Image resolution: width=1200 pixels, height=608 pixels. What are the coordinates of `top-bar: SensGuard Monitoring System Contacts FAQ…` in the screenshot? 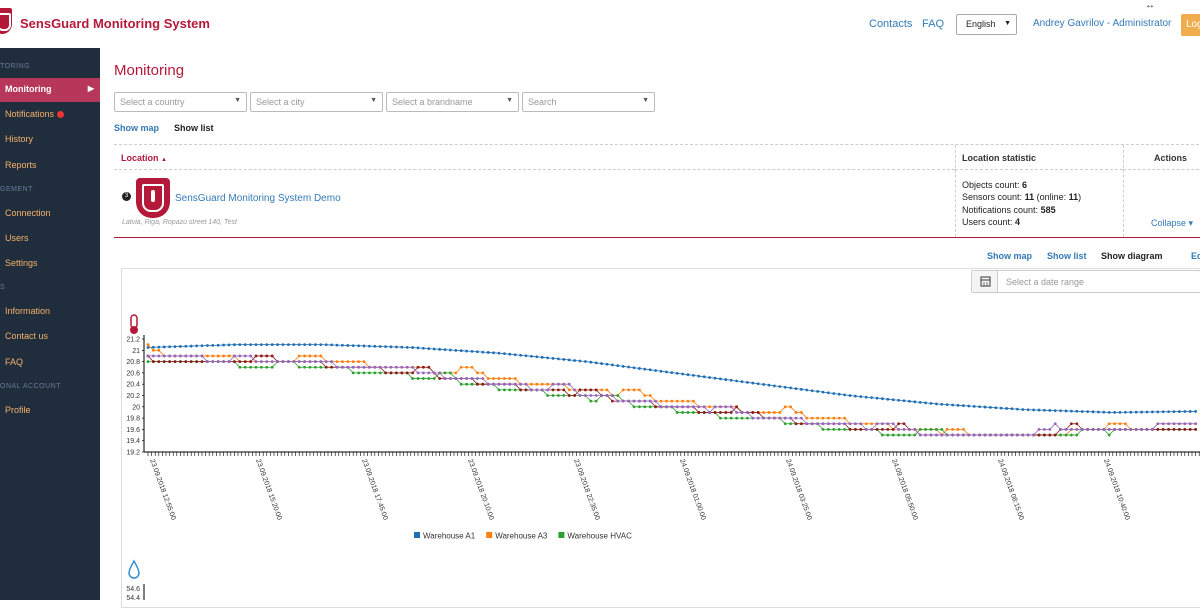 It's located at (600, 24).